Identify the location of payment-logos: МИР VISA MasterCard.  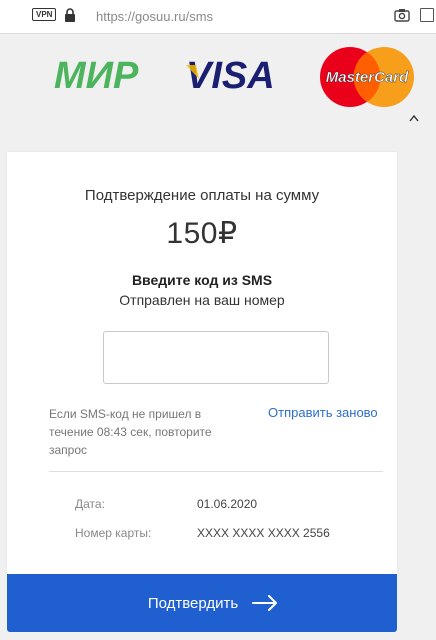
(218, 75).